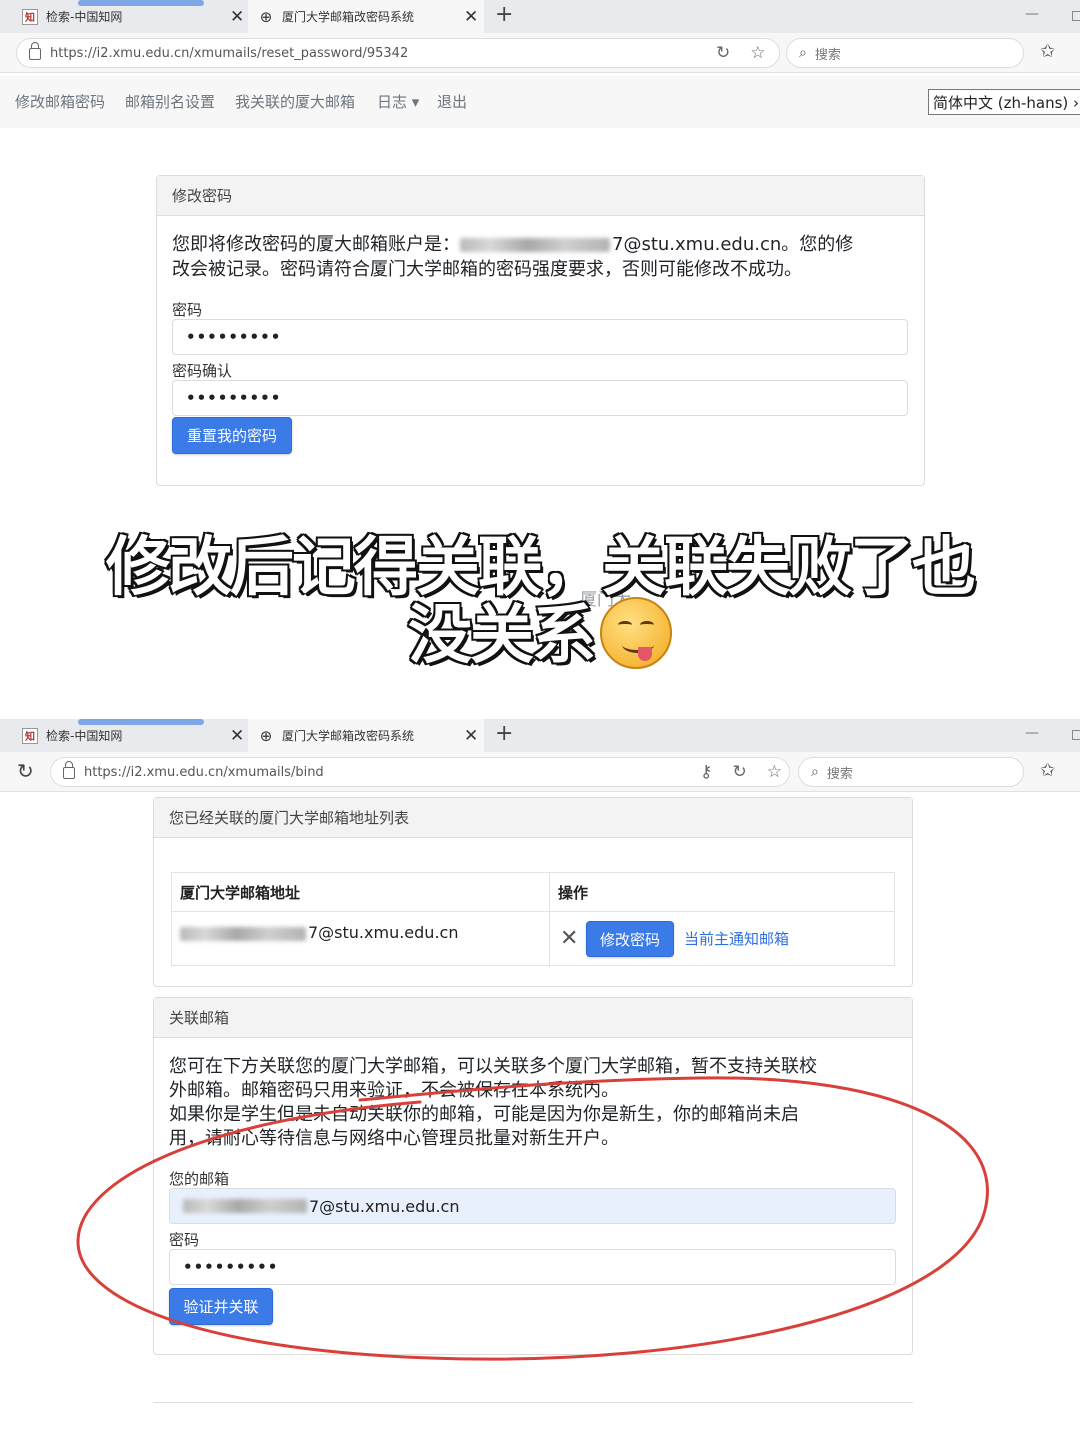  What do you see at coordinates (295, 101) in the screenshot?
I see `nav-linked-mailboxes: 我关联的厦大邮箱` at bounding box center [295, 101].